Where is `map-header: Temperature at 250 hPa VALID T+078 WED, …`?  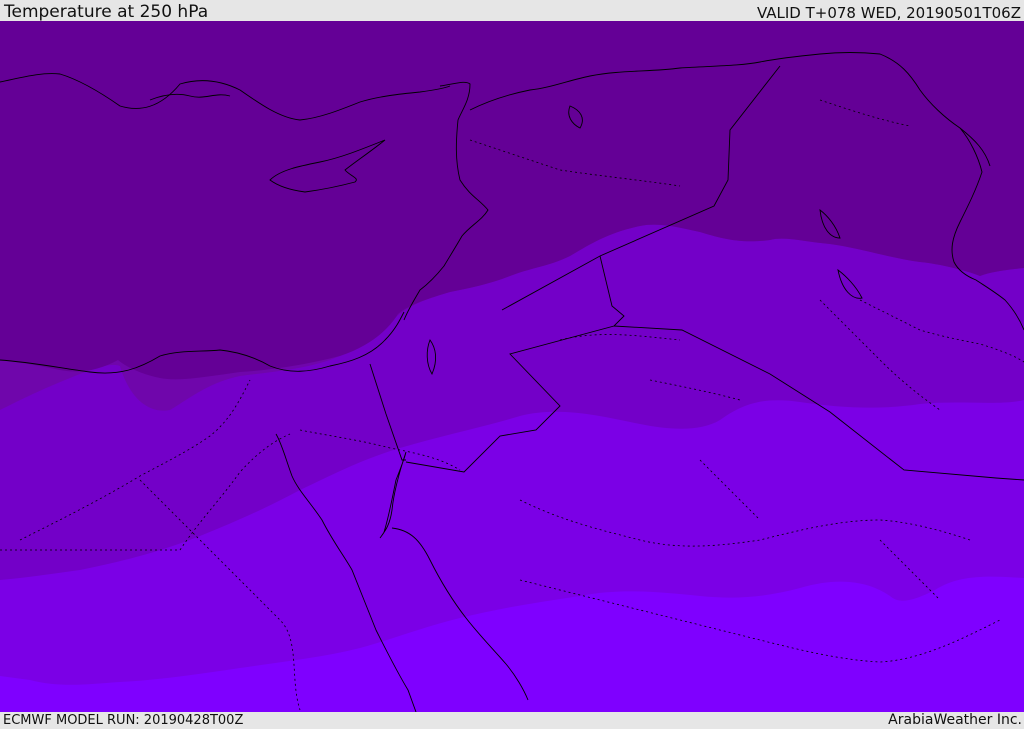
map-header: Temperature at 250 hPa VALID T+078 WED, … is located at coordinates (512, 10).